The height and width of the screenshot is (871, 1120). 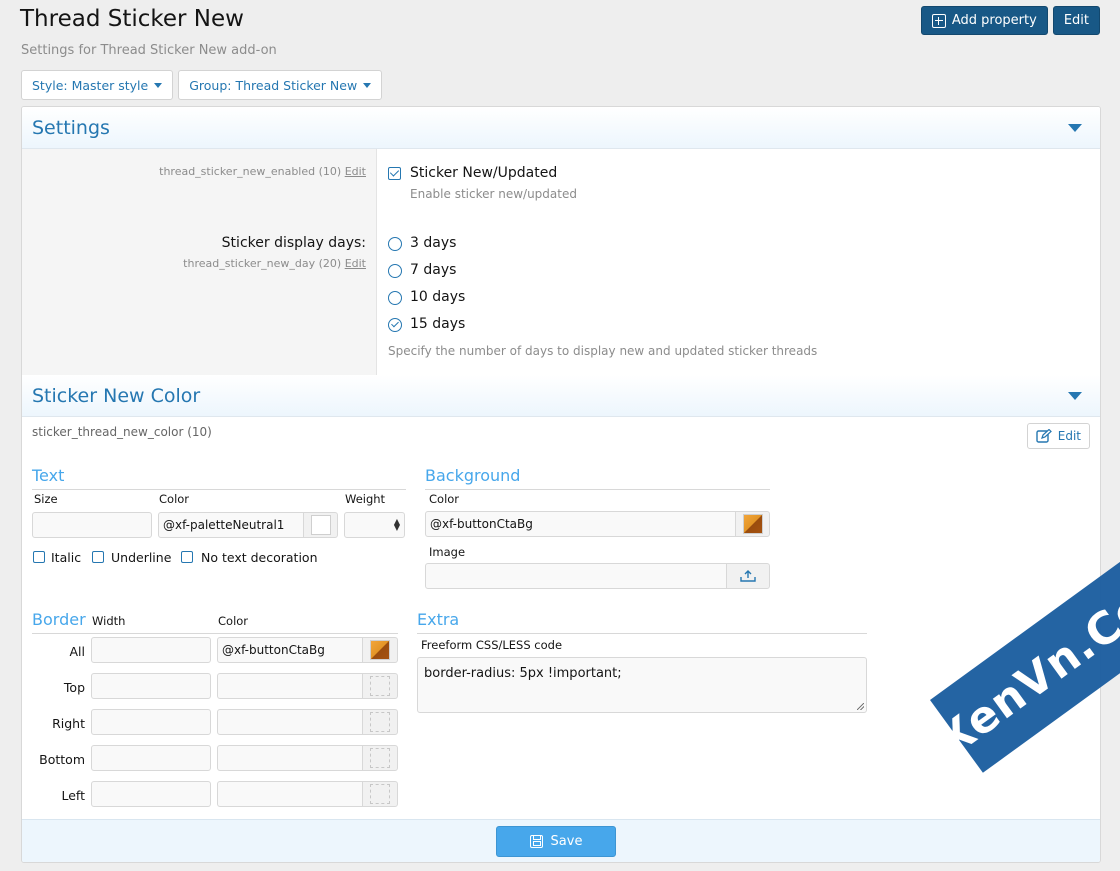 I want to click on form-footer: Save, so click(x=561, y=840).